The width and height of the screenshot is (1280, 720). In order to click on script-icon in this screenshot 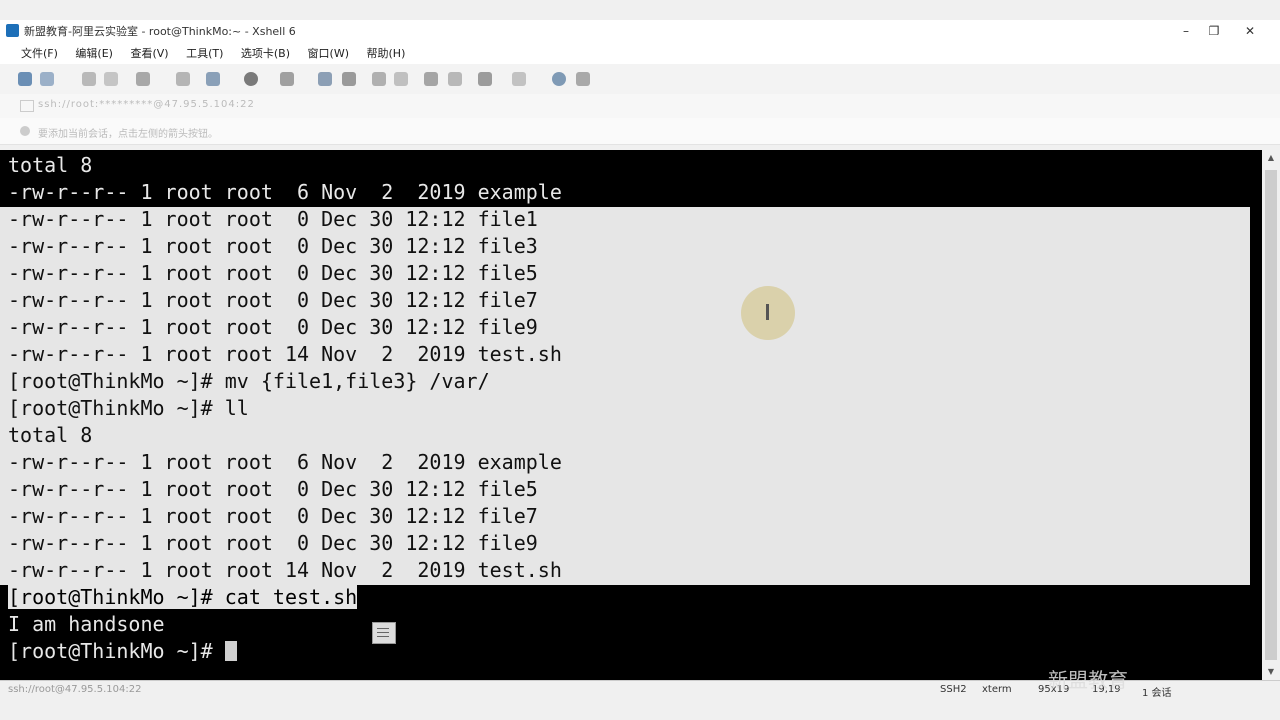, I will do `click(455, 79)`.